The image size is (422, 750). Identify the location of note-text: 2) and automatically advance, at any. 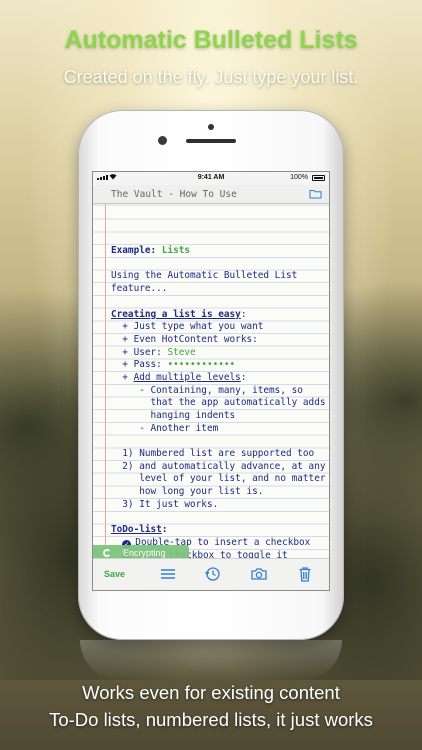
(218, 466).